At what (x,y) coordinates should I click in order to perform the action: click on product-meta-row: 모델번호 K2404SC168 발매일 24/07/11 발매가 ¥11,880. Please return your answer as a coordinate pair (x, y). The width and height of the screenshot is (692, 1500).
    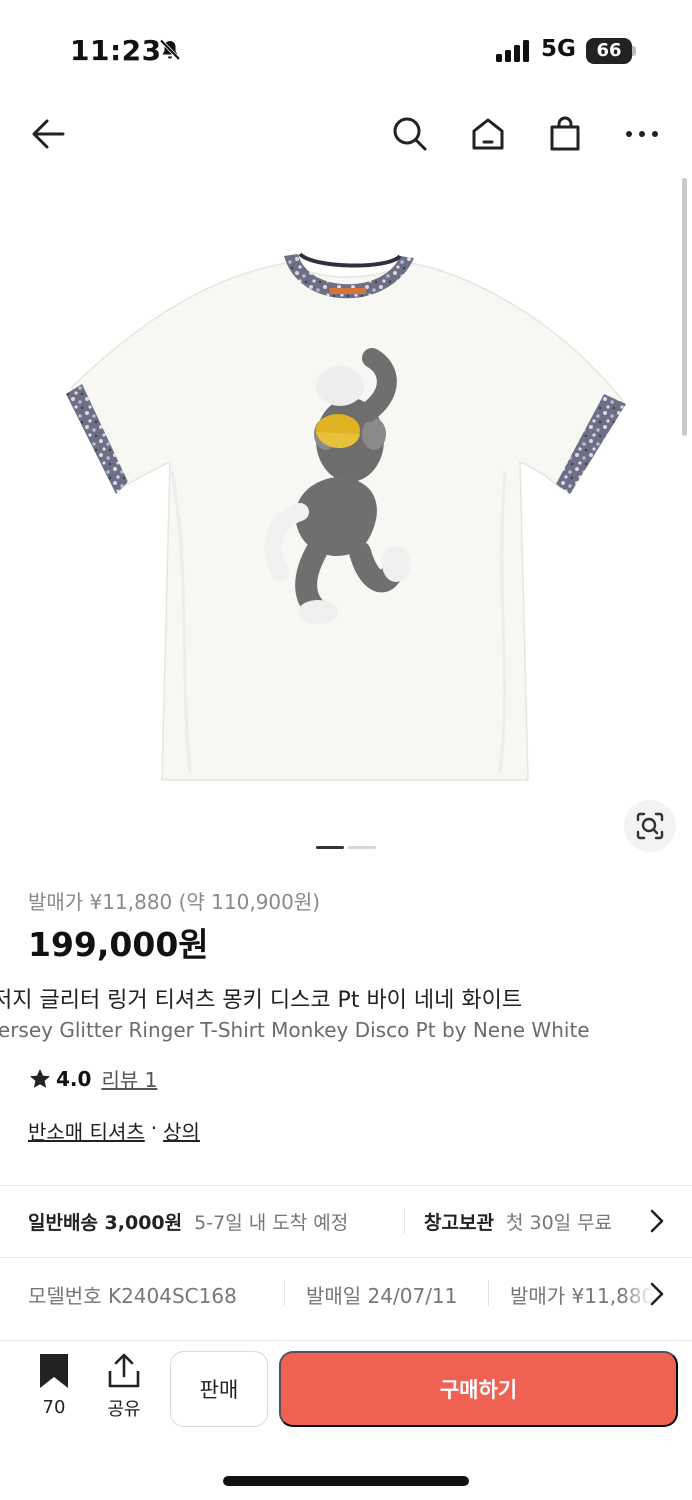
    Looking at the image, I should click on (346, 1294).